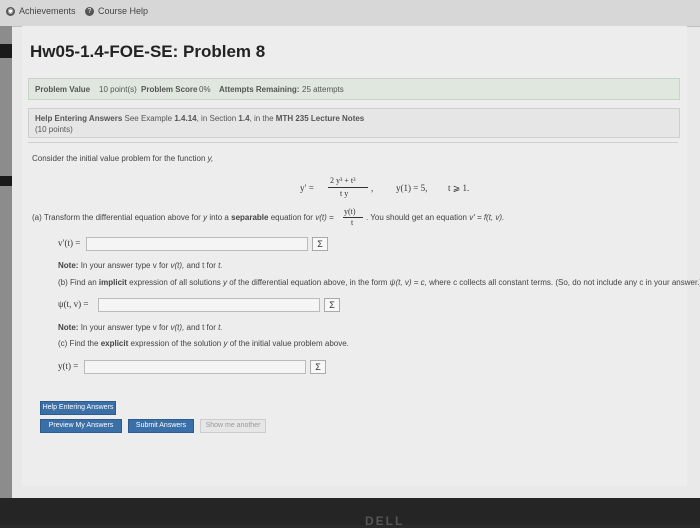 Image resolution: width=700 pixels, height=528 pixels. What do you see at coordinates (332, 305) in the screenshot?
I see `equation-editor-b-icon: Σ` at bounding box center [332, 305].